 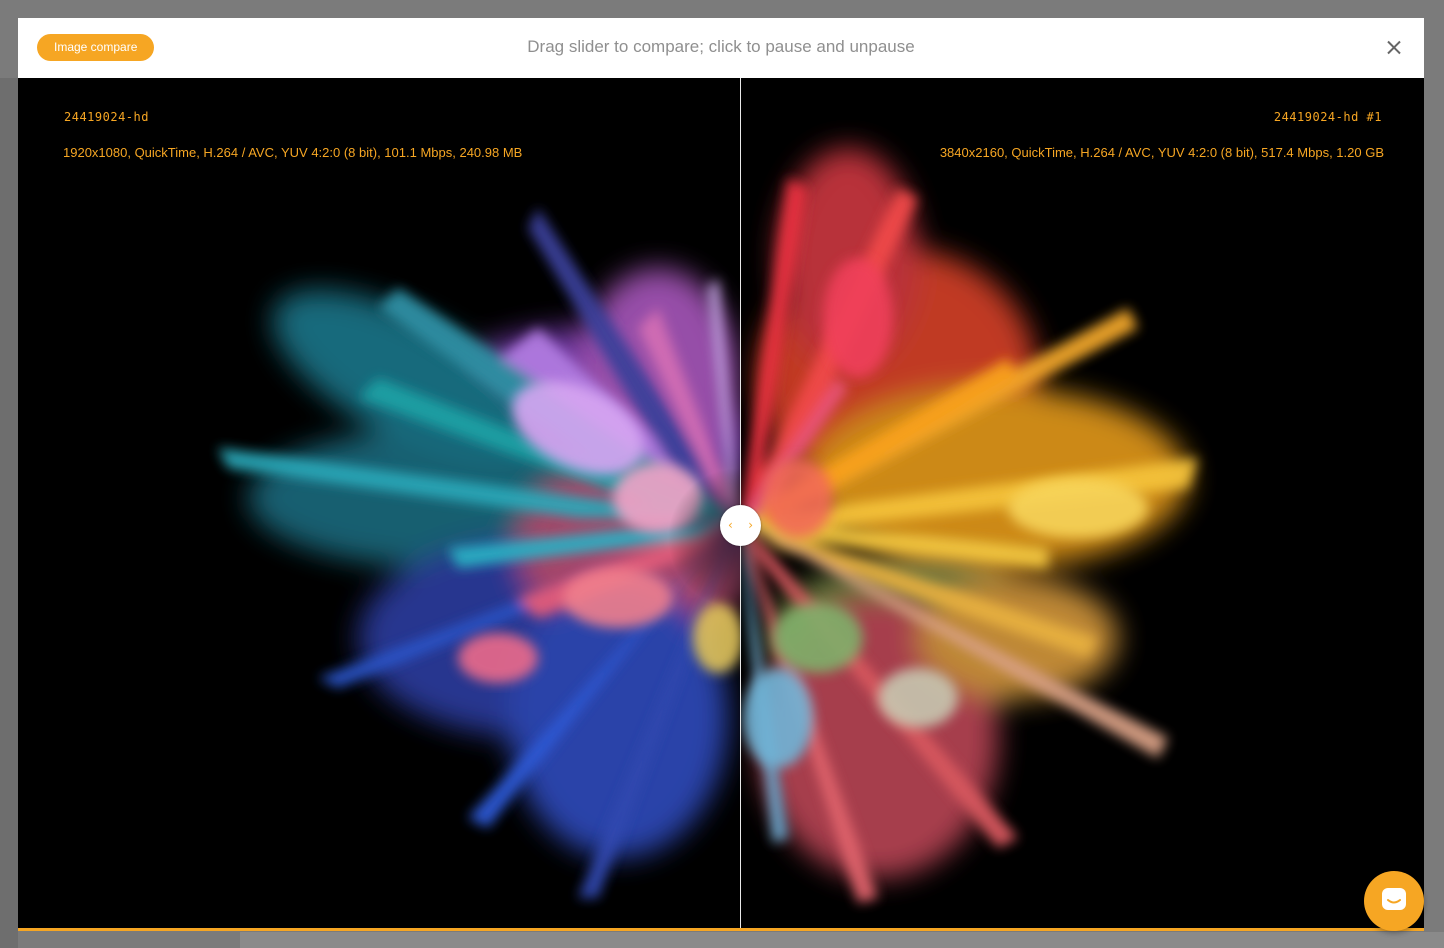 I want to click on chat-icon, so click(x=1394, y=899).